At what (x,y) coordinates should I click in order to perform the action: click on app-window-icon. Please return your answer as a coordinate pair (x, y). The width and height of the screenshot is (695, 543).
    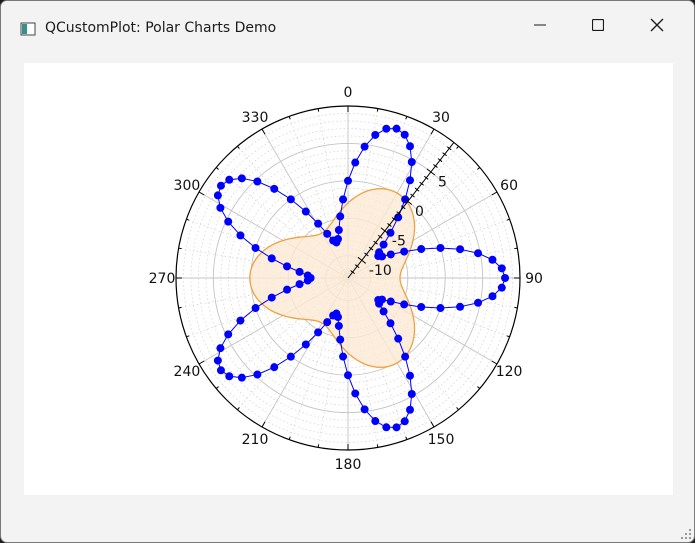
    Looking at the image, I should click on (28, 29).